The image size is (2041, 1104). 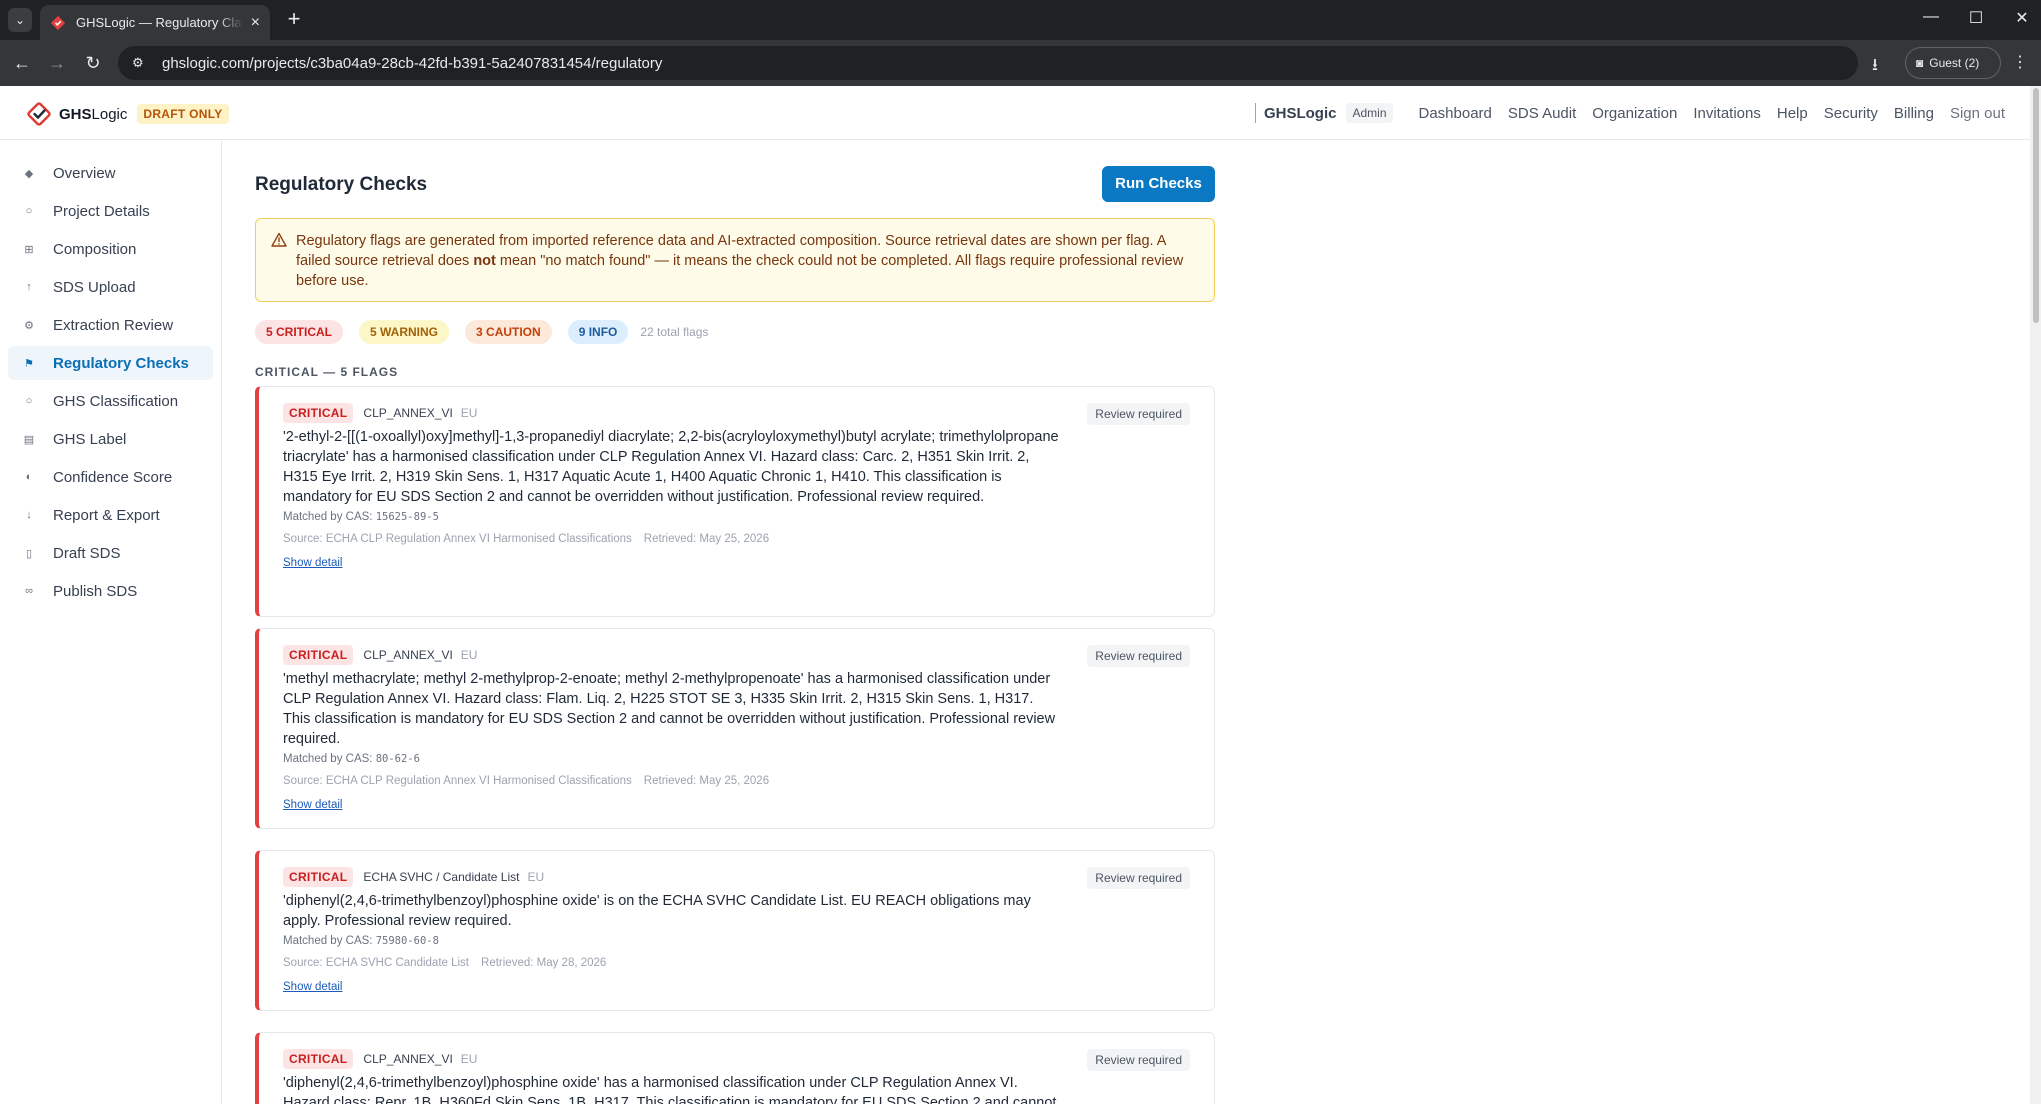 What do you see at coordinates (87, 553) in the screenshot?
I see `sidebar-item-label: Draft SDS` at bounding box center [87, 553].